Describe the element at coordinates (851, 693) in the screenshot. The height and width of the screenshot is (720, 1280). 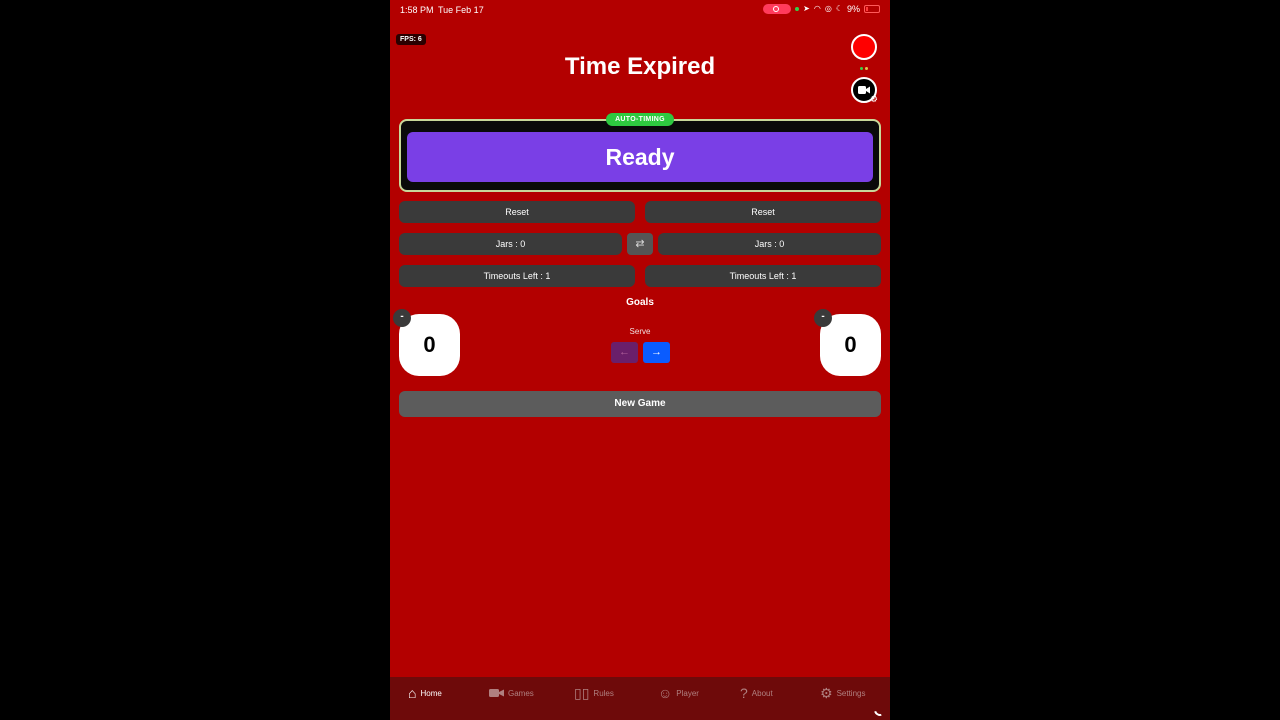
I see `tab-settings-label: Settings` at that location.